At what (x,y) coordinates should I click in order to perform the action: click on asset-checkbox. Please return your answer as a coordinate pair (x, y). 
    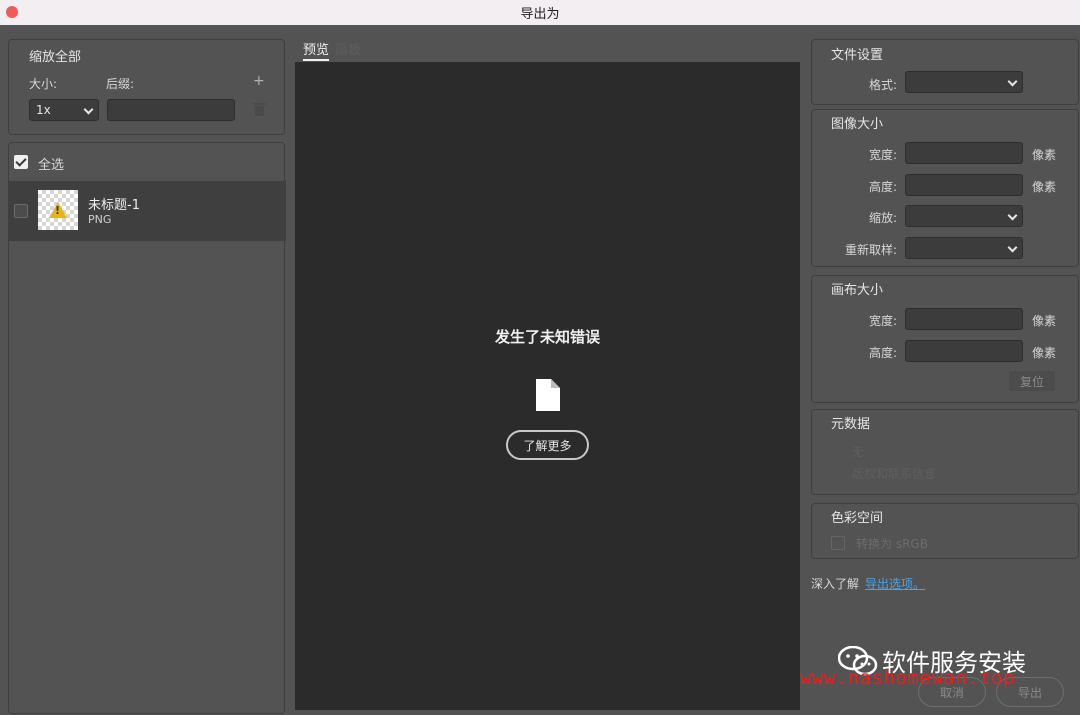
    Looking at the image, I should click on (21, 211).